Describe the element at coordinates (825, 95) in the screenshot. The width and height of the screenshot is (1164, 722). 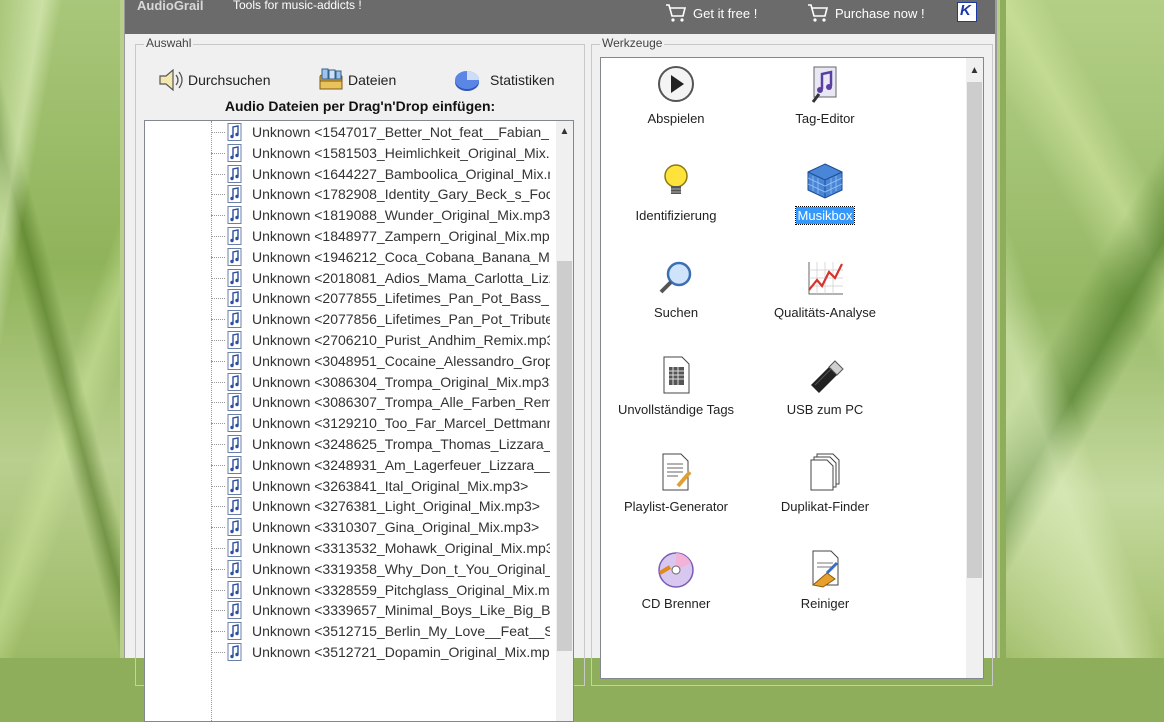
I see `tool-tag-editor: Tag-Editor` at that location.